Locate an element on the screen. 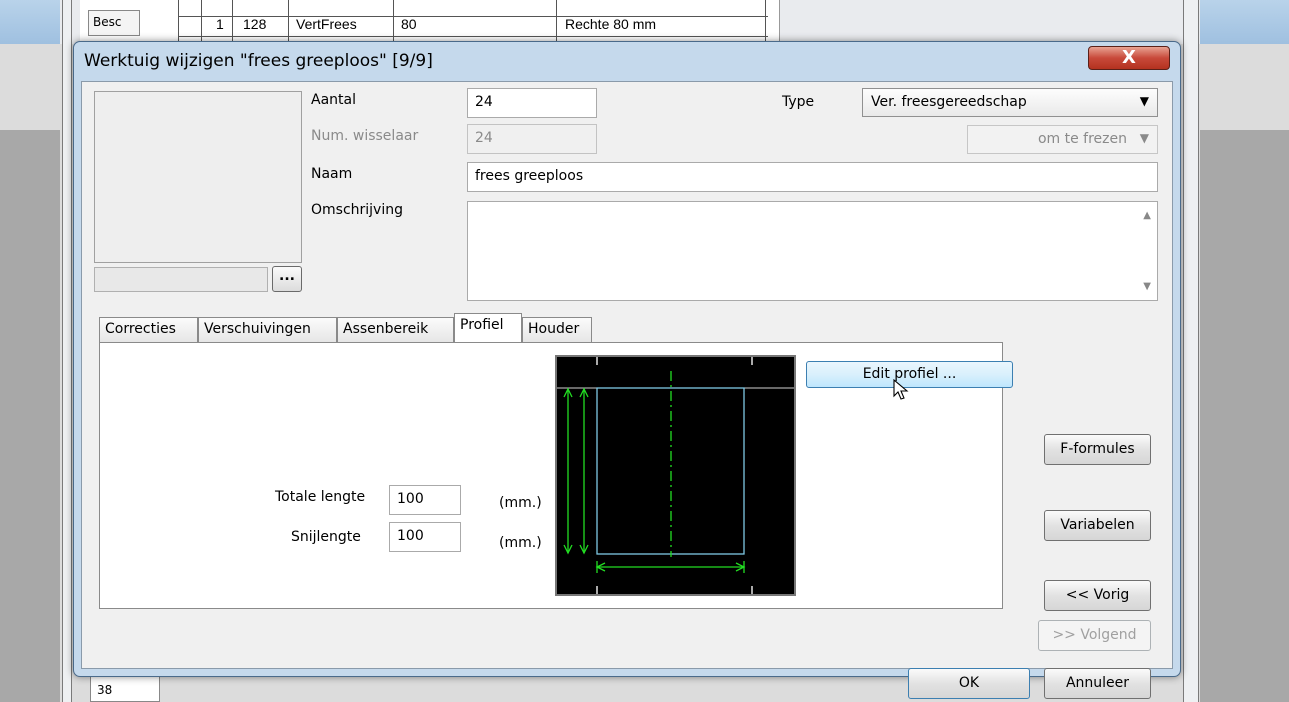  tool-profile-drawing is located at coordinates (675, 475).